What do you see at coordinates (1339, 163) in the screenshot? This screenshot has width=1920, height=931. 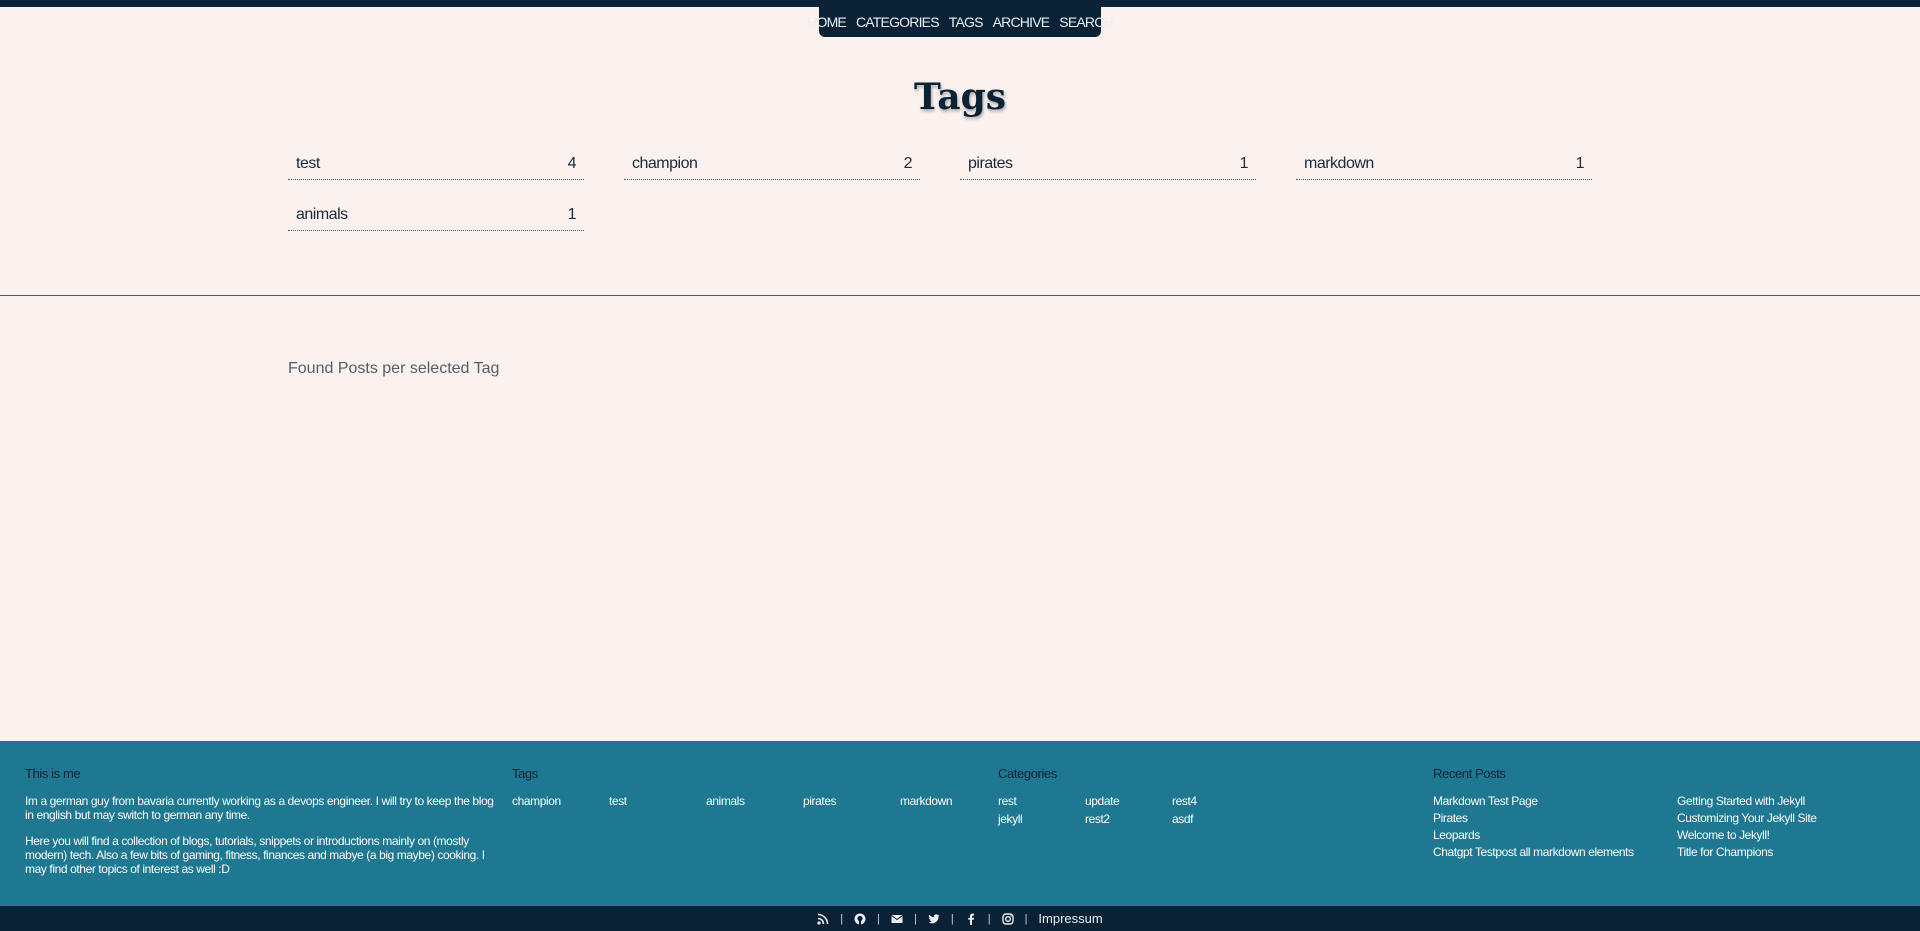 I see `tag-name: markdown` at bounding box center [1339, 163].